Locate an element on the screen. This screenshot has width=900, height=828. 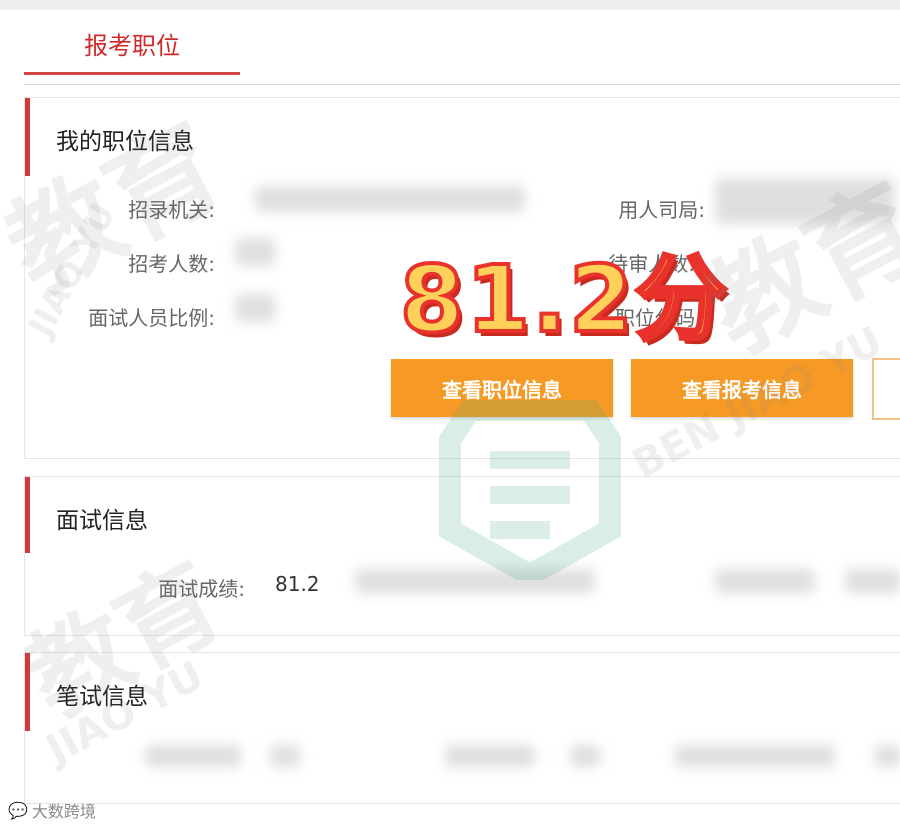
bureau-label: 用人司局: is located at coordinates (661, 210).